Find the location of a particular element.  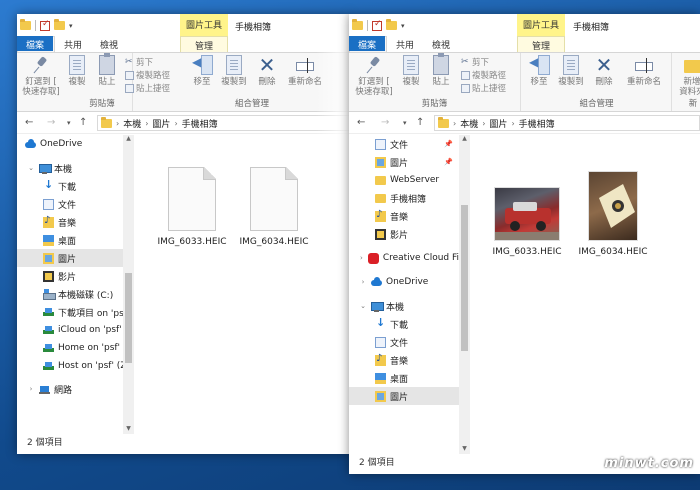

nav-item: 本機磁碟 (C:) is located at coordinates (70, 294).